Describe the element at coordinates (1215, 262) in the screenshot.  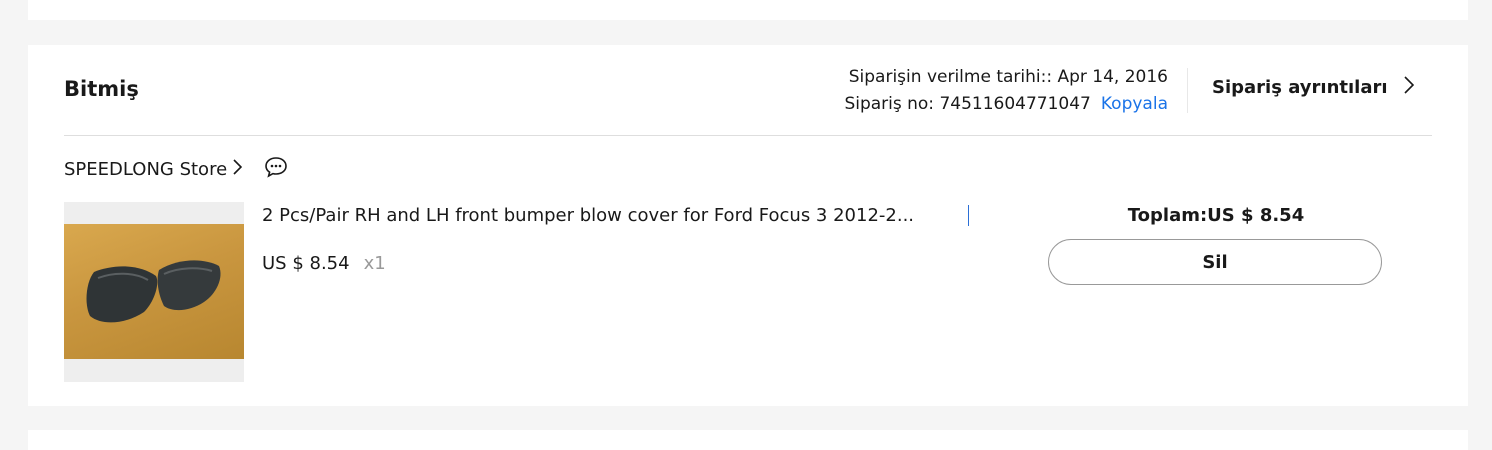
I see `delete-order-button: Sil` at that location.